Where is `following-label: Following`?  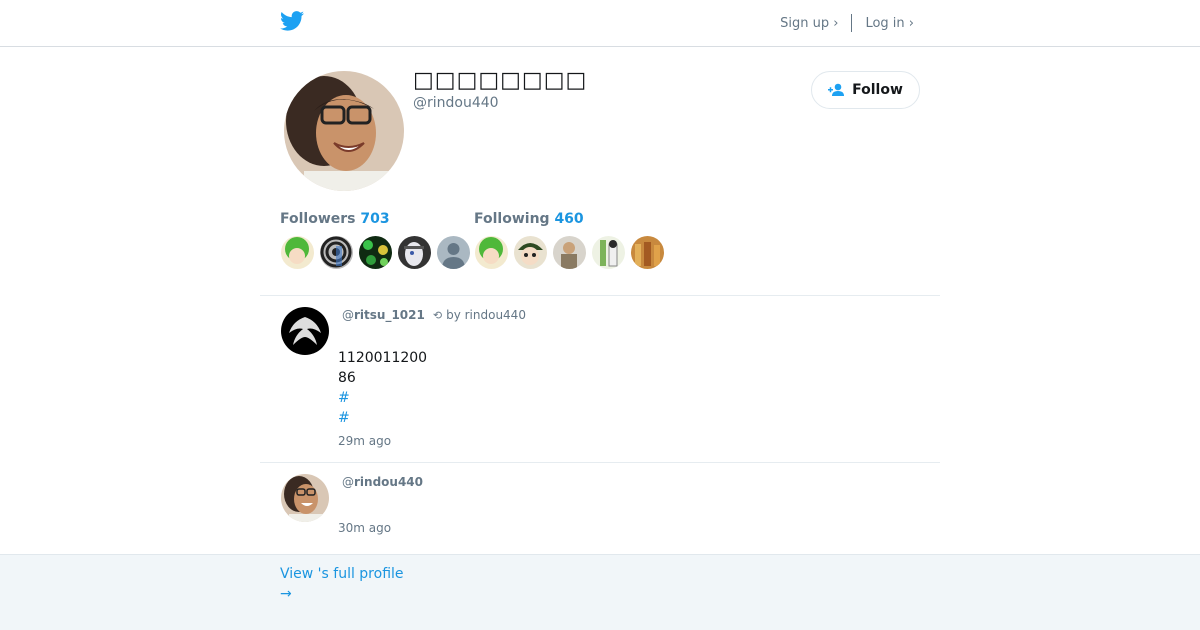
following-label: Following is located at coordinates (512, 219).